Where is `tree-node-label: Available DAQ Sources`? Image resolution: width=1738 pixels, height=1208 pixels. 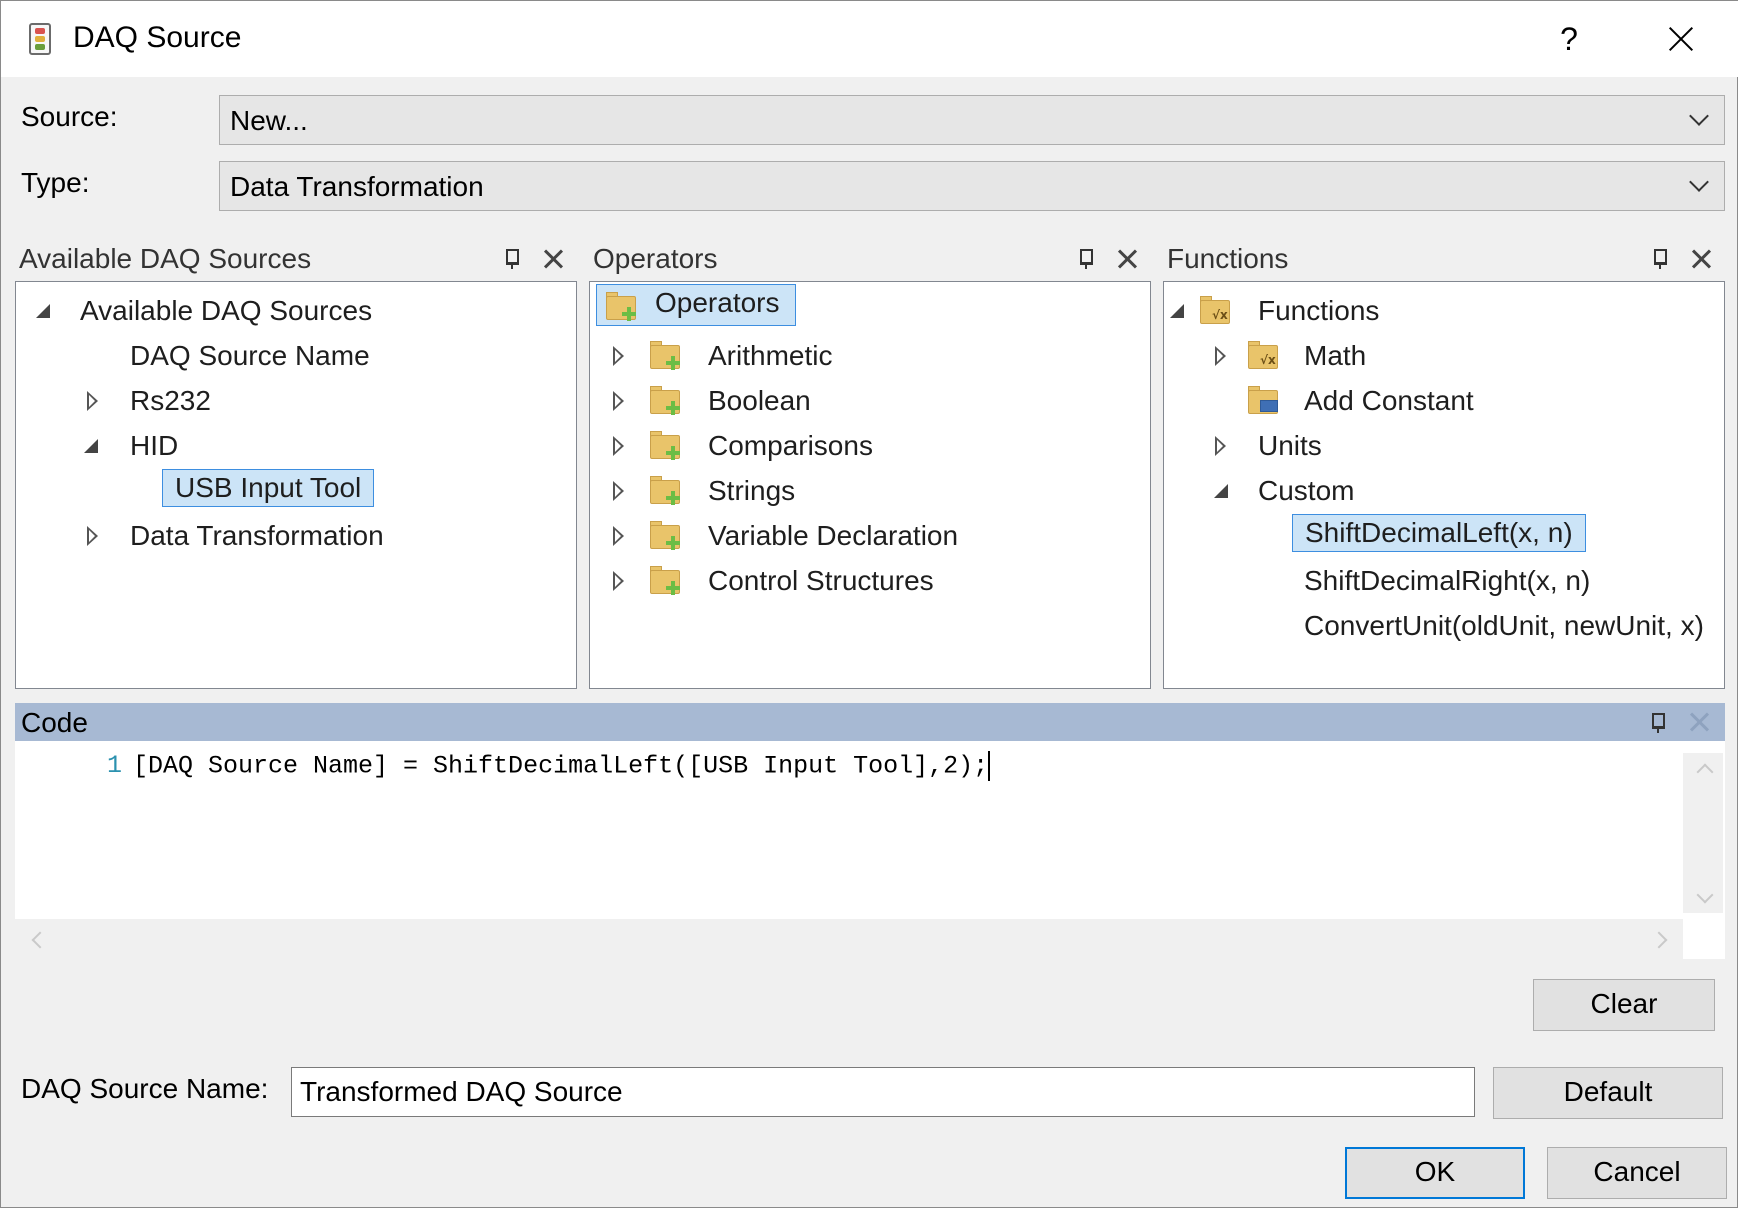 tree-node-label: Available DAQ Sources is located at coordinates (226, 310).